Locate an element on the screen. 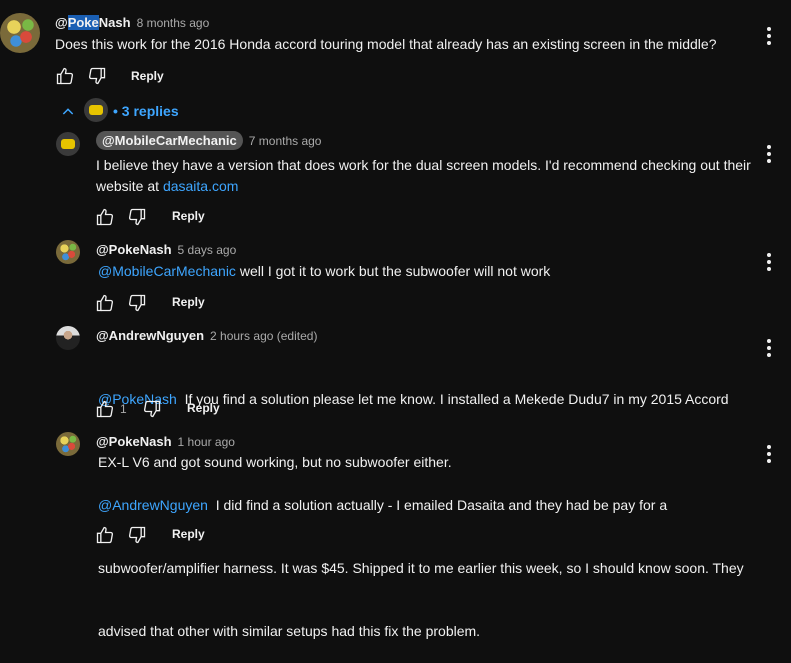  reply-time: 5 days ago is located at coordinates (207, 250).